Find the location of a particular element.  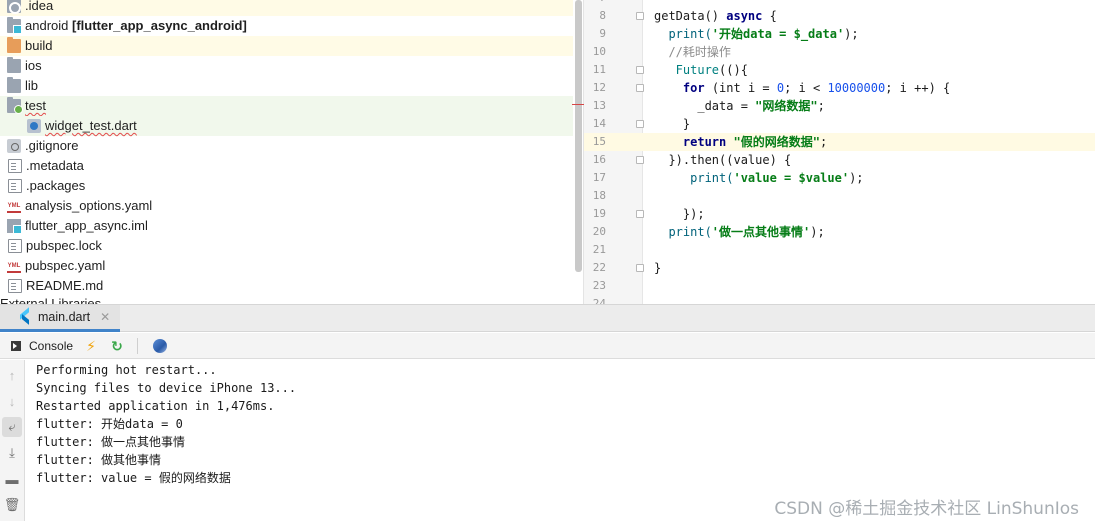

tree-item-label: lib is located at coordinates (32, 85).